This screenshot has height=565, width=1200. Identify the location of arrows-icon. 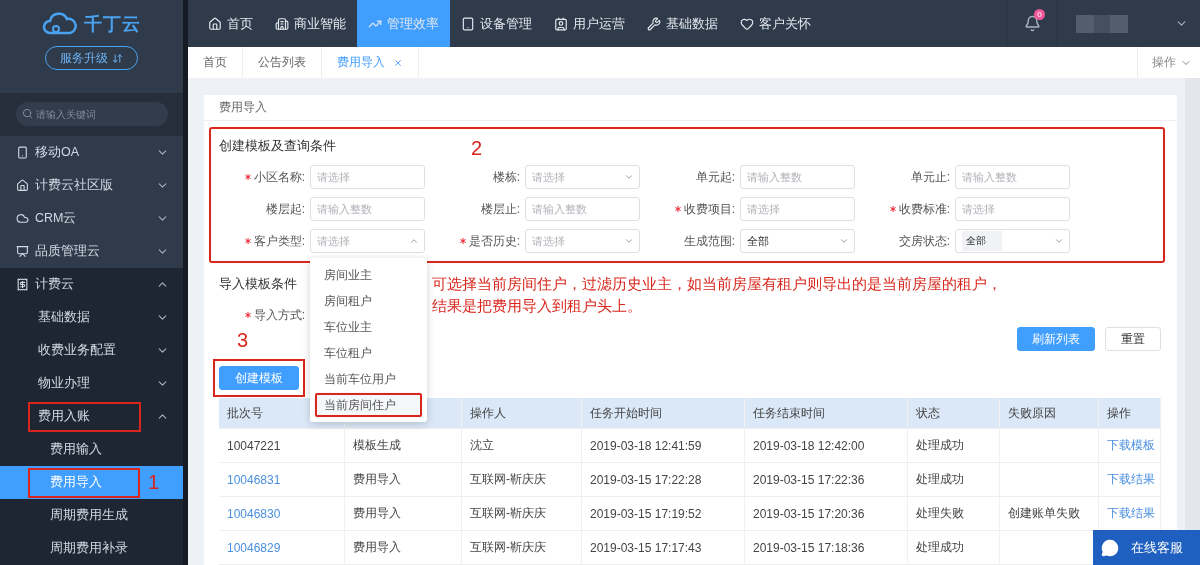
(117, 58).